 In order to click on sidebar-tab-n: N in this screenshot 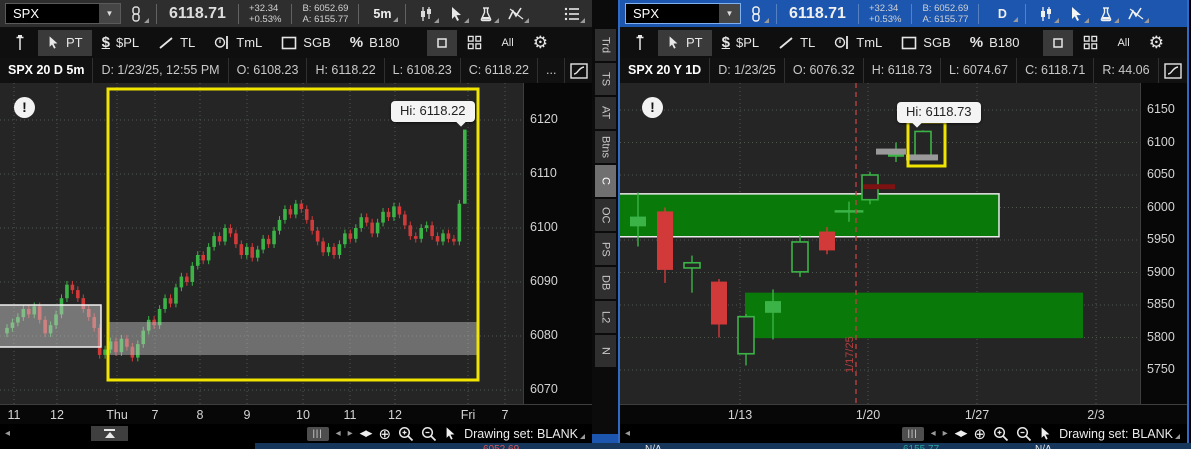, I will do `click(605, 351)`.